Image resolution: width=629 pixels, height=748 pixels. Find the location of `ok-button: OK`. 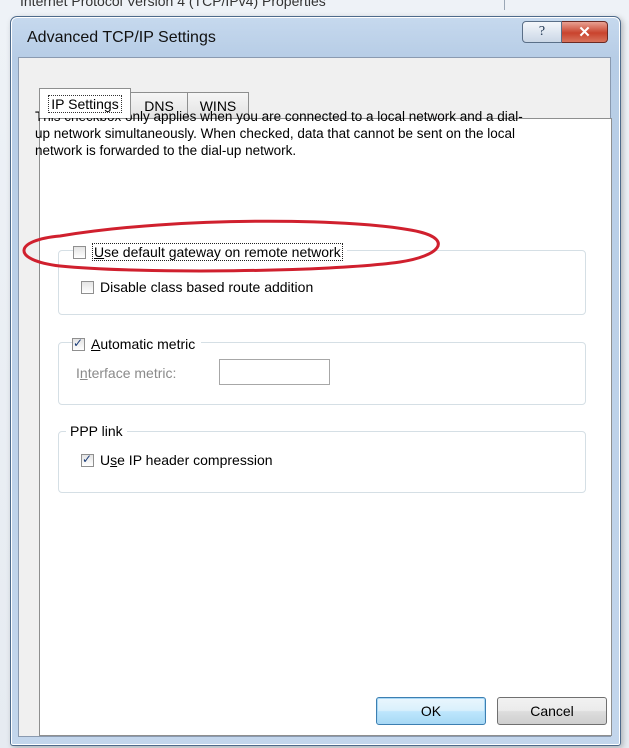

ok-button: OK is located at coordinates (431, 711).